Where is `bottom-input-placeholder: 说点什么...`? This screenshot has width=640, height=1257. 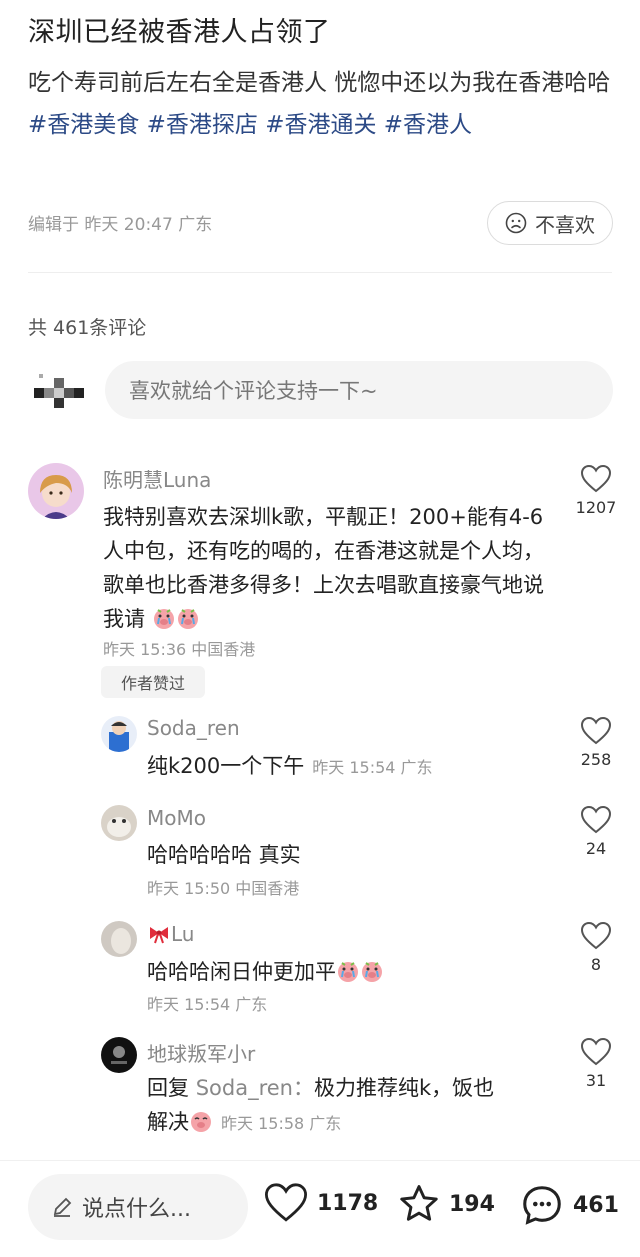 bottom-input-placeholder: 说点什么... is located at coordinates (136, 1209).